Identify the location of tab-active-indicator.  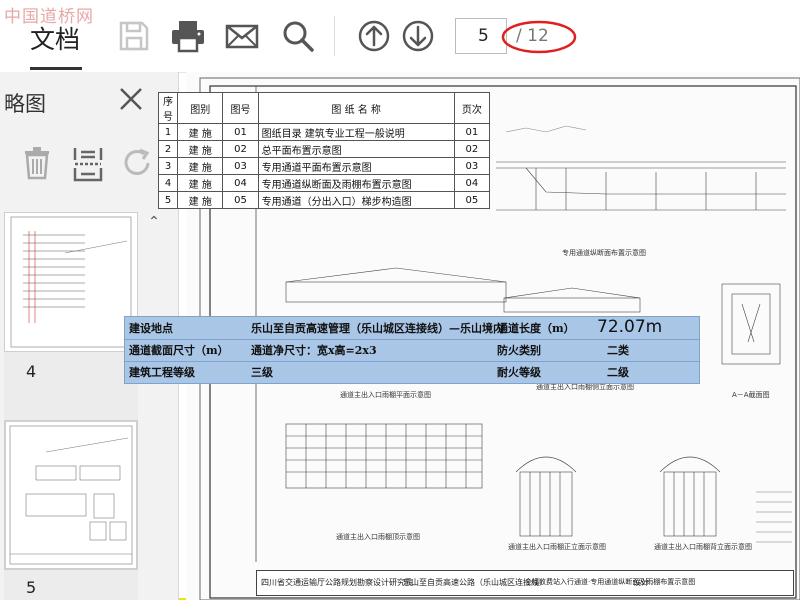
(56, 68).